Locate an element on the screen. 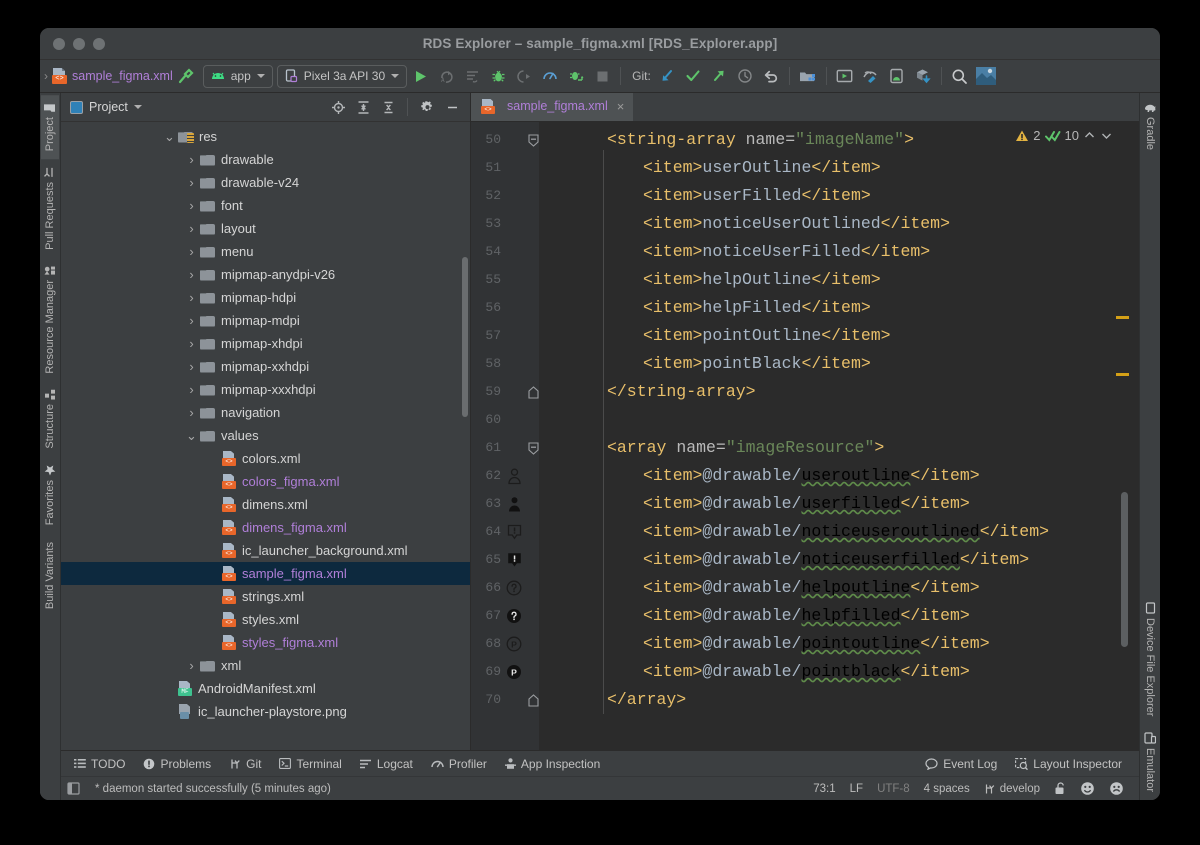  sidebar-item-structure: Structure is located at coordinates (50, 419).